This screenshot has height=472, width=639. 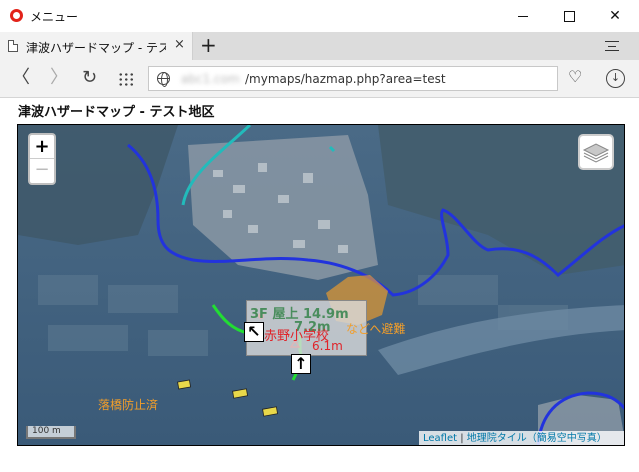 I want to click on close-window-button: ✕, so click(x=615, y=16).